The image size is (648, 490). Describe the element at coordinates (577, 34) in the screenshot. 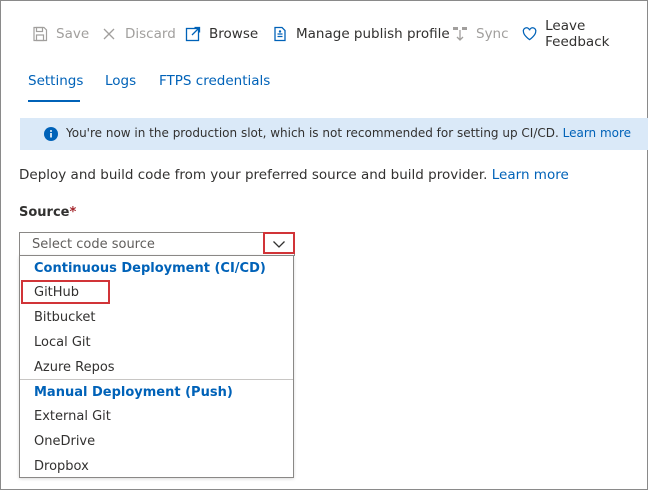

I see `leave-feedback-label: Leave Feedback` at that location.